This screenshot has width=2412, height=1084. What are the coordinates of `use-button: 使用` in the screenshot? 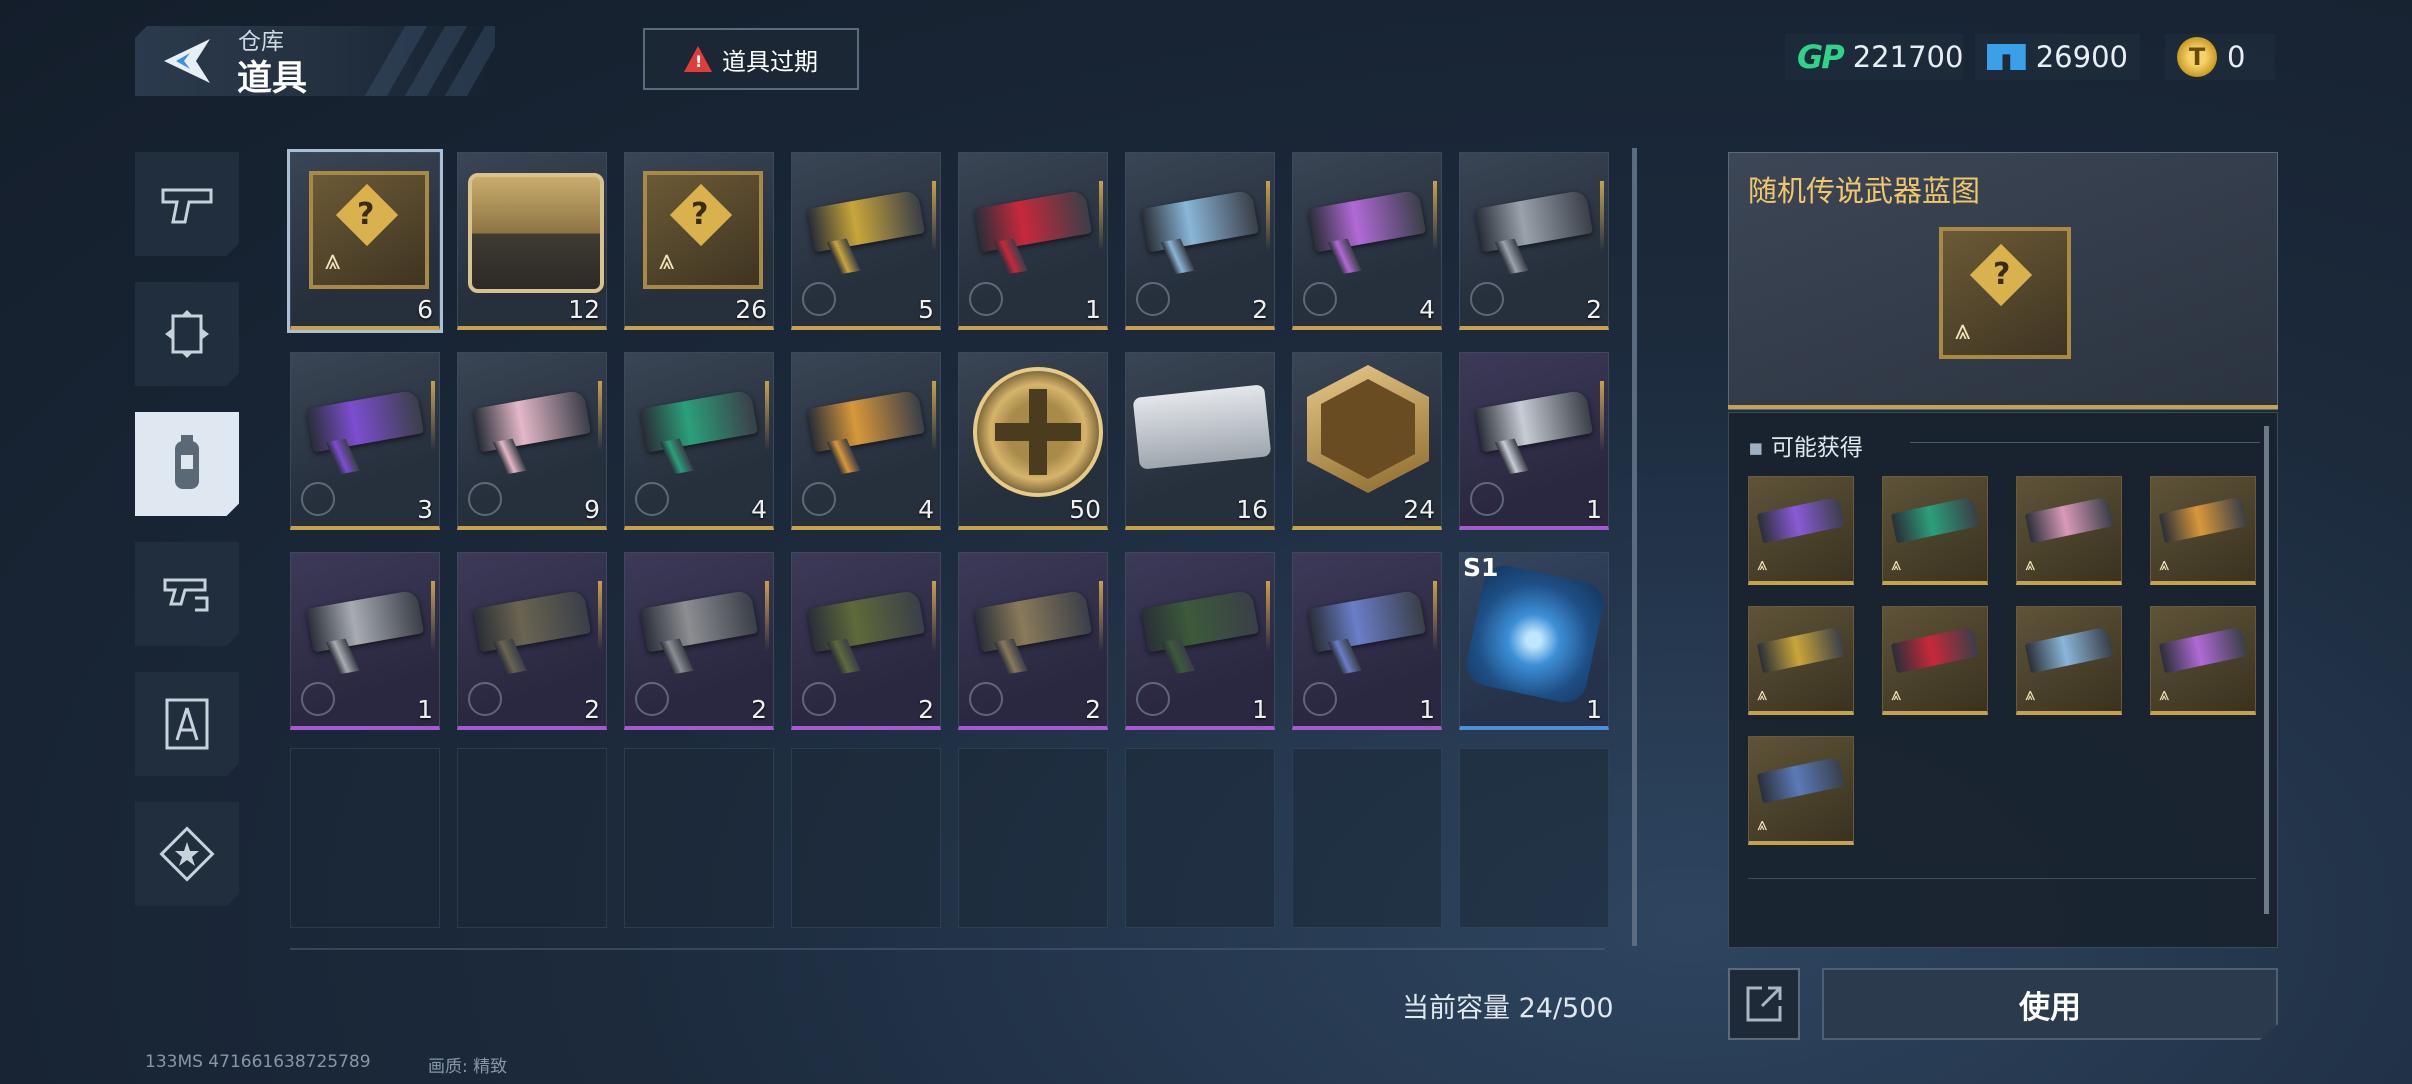 It's located at (2050, 1004).